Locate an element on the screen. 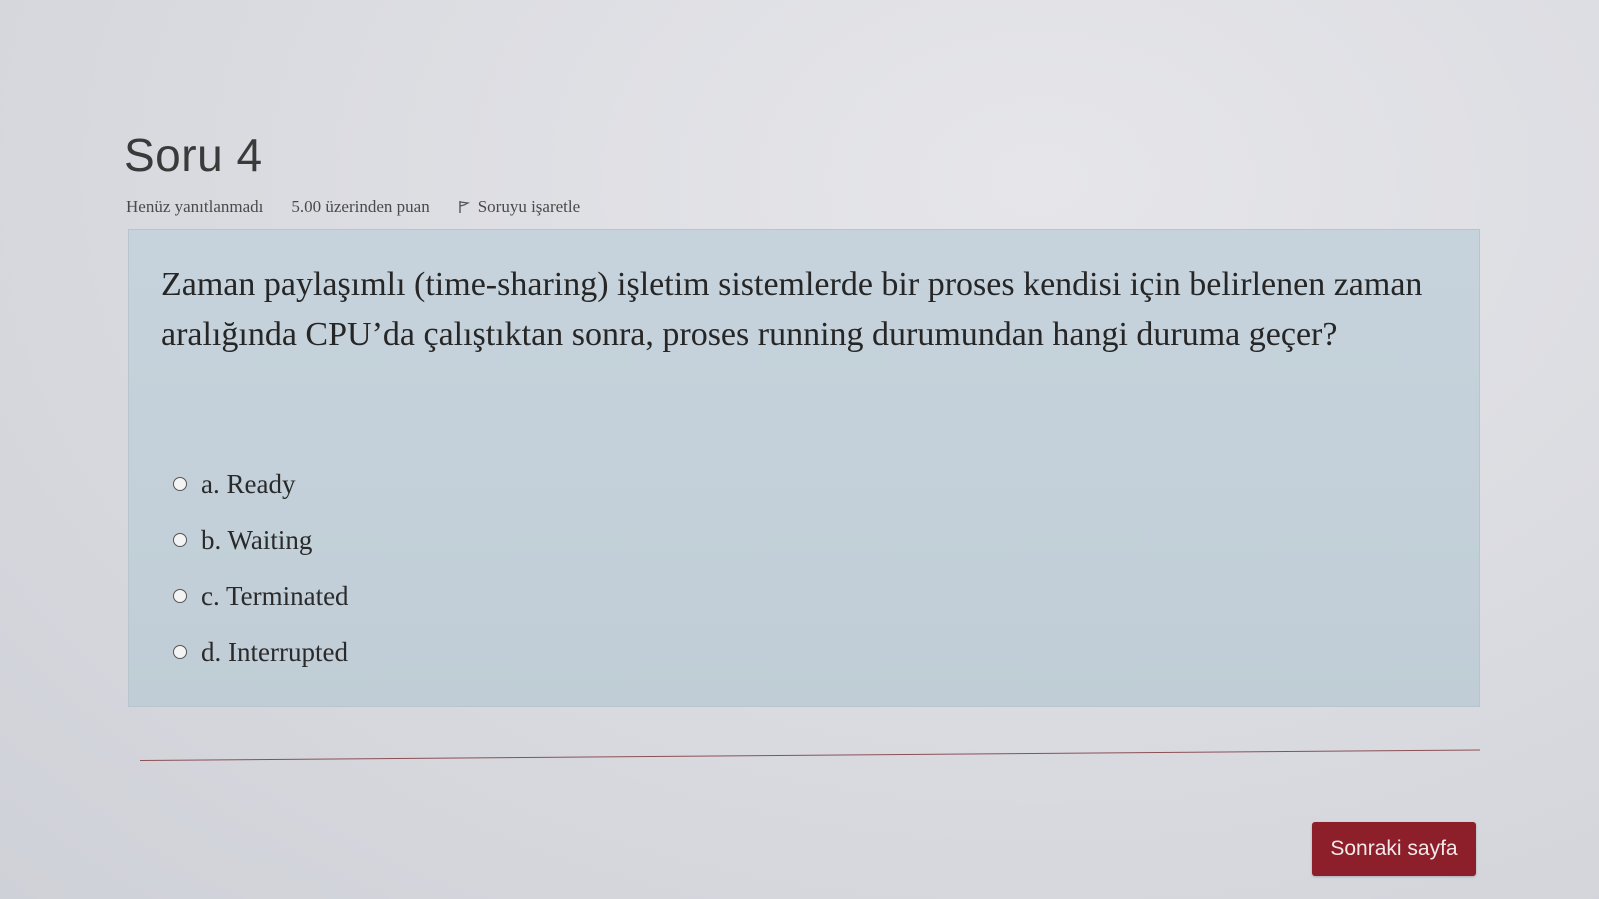 The width and height of the screenshot is (1599, 899). answer-option-d: d. Interrupted is located at coordinates (261, 652).